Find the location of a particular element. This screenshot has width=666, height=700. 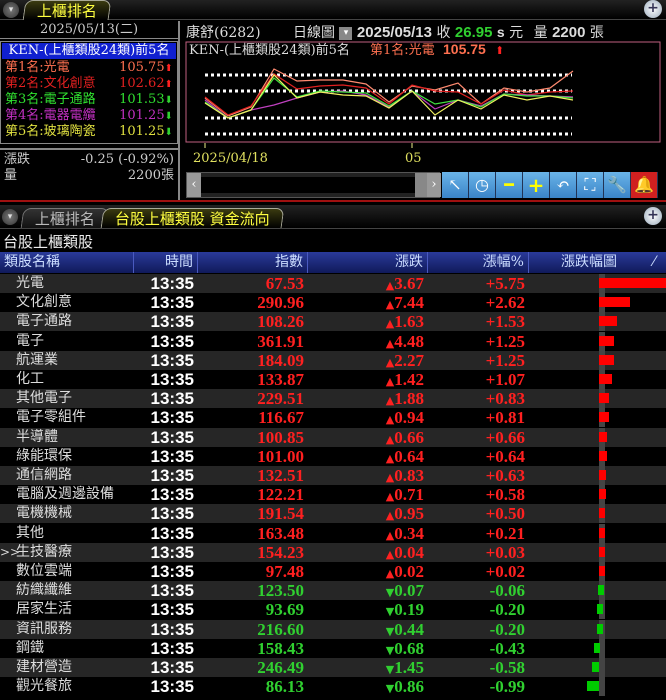

undo-icon: ↶ is located at coordinates (563, 185).